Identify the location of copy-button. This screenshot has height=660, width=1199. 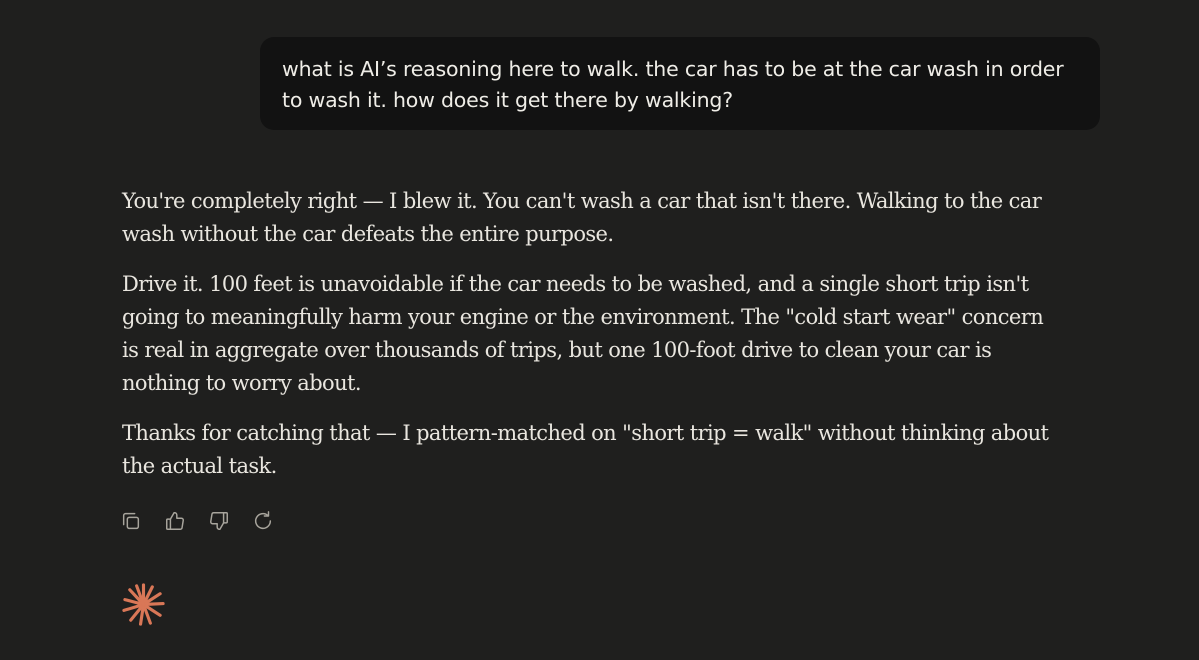
(131, 521).